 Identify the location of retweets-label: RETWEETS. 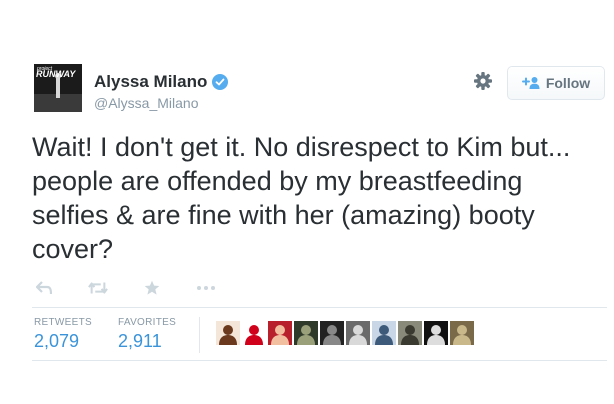
(63, 322).